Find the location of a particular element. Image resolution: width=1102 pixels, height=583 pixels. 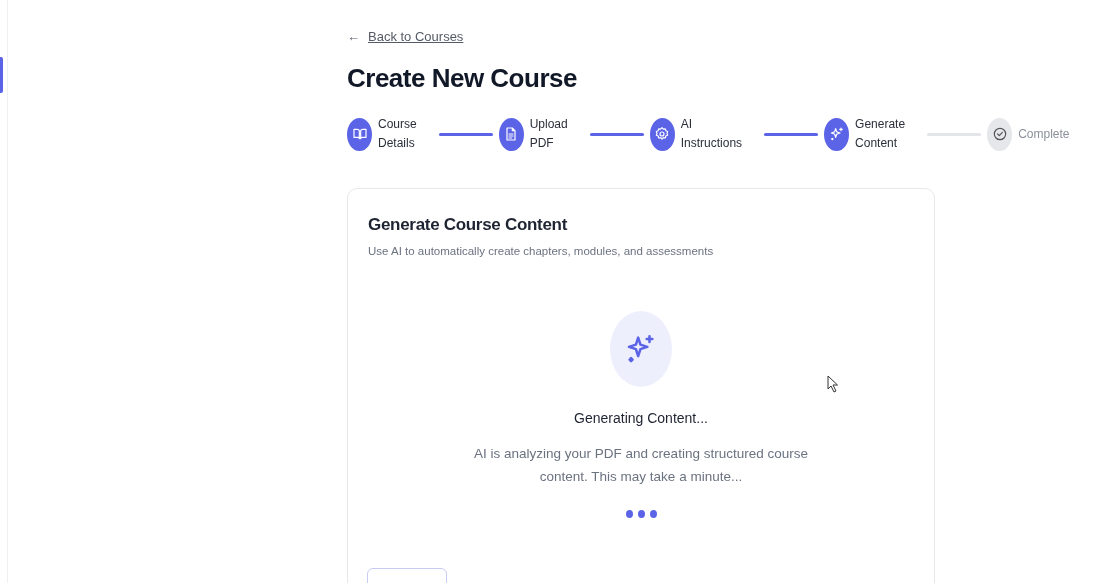

card-subtitle: Use AI to automatically create chapters, modules, and assessments is located at coordinates (541, 251).